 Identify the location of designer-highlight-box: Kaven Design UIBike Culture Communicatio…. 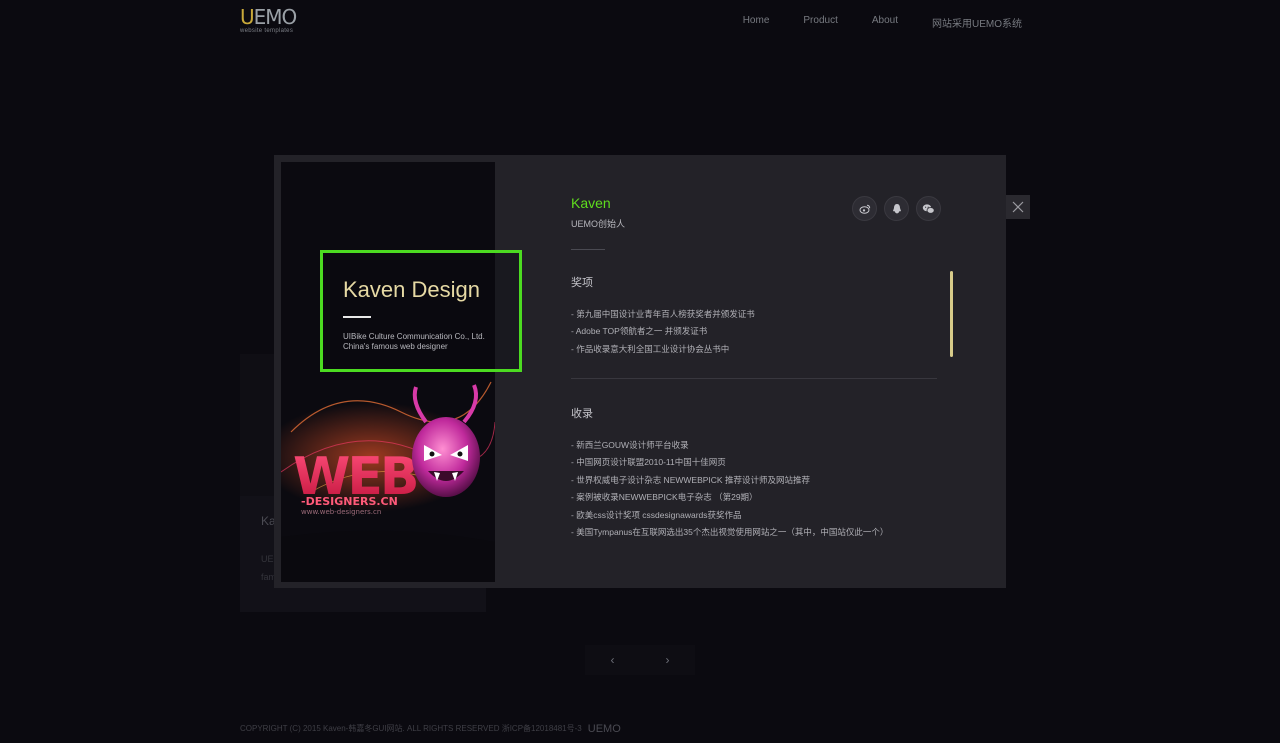
(421, 311).